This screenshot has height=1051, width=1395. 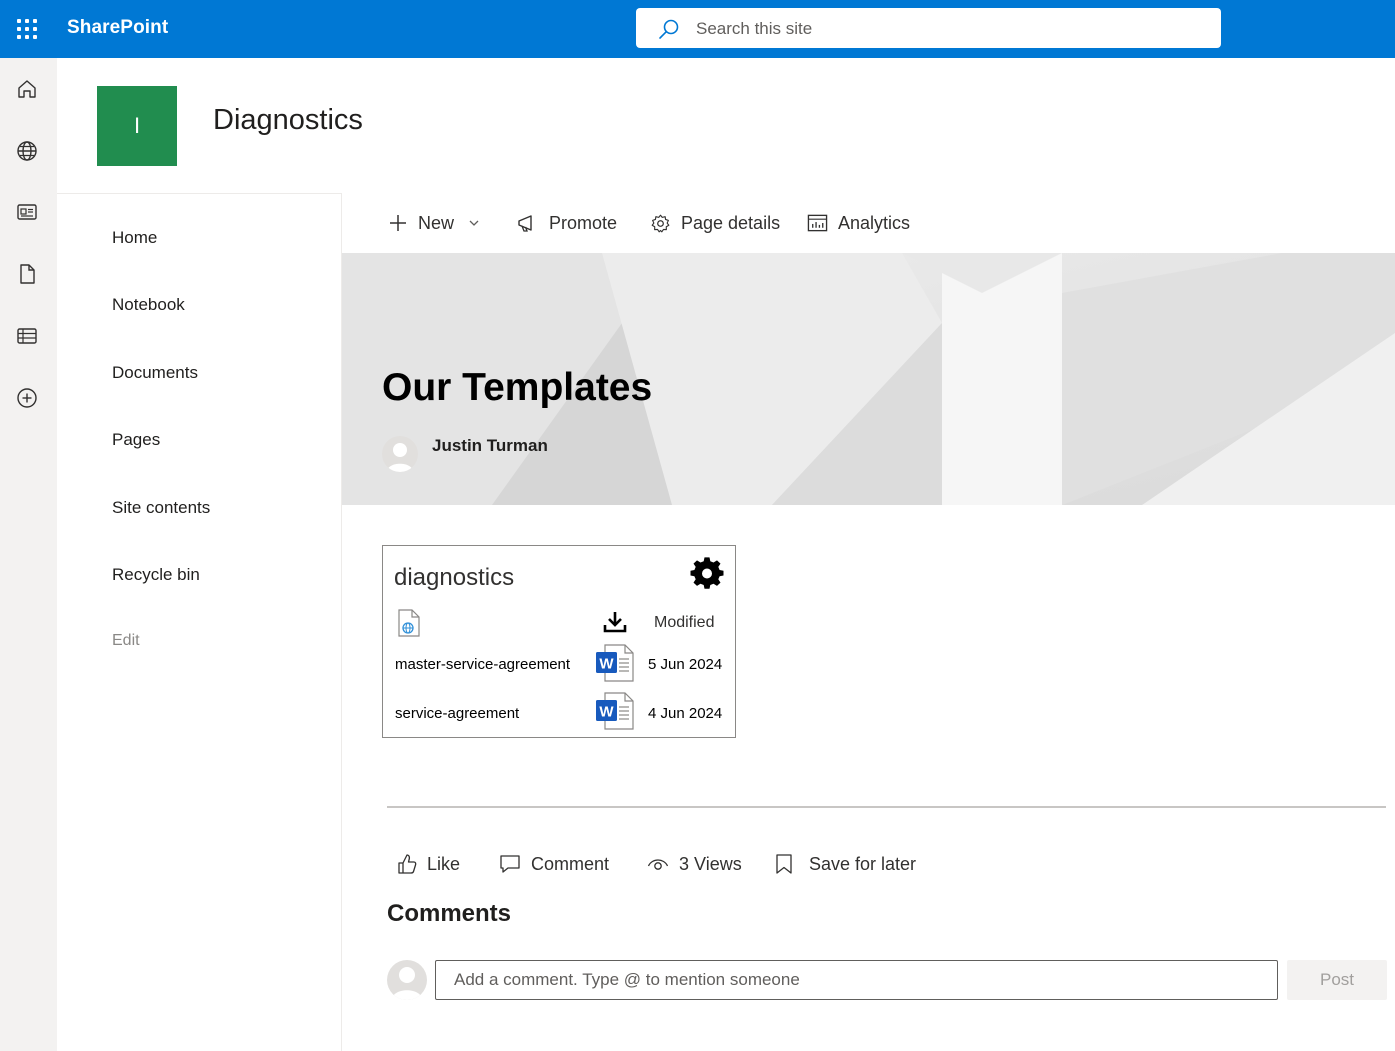 I want to click on modified-column-header: Modified, so click(x=684, y=623).